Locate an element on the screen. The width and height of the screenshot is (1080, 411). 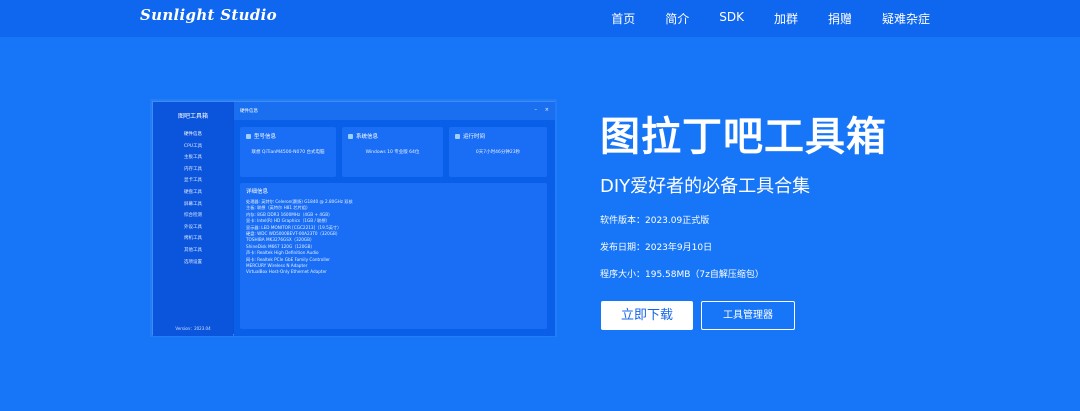
version-info: 软件版本：2023.09正式版 is located at coordinates (655, 221).